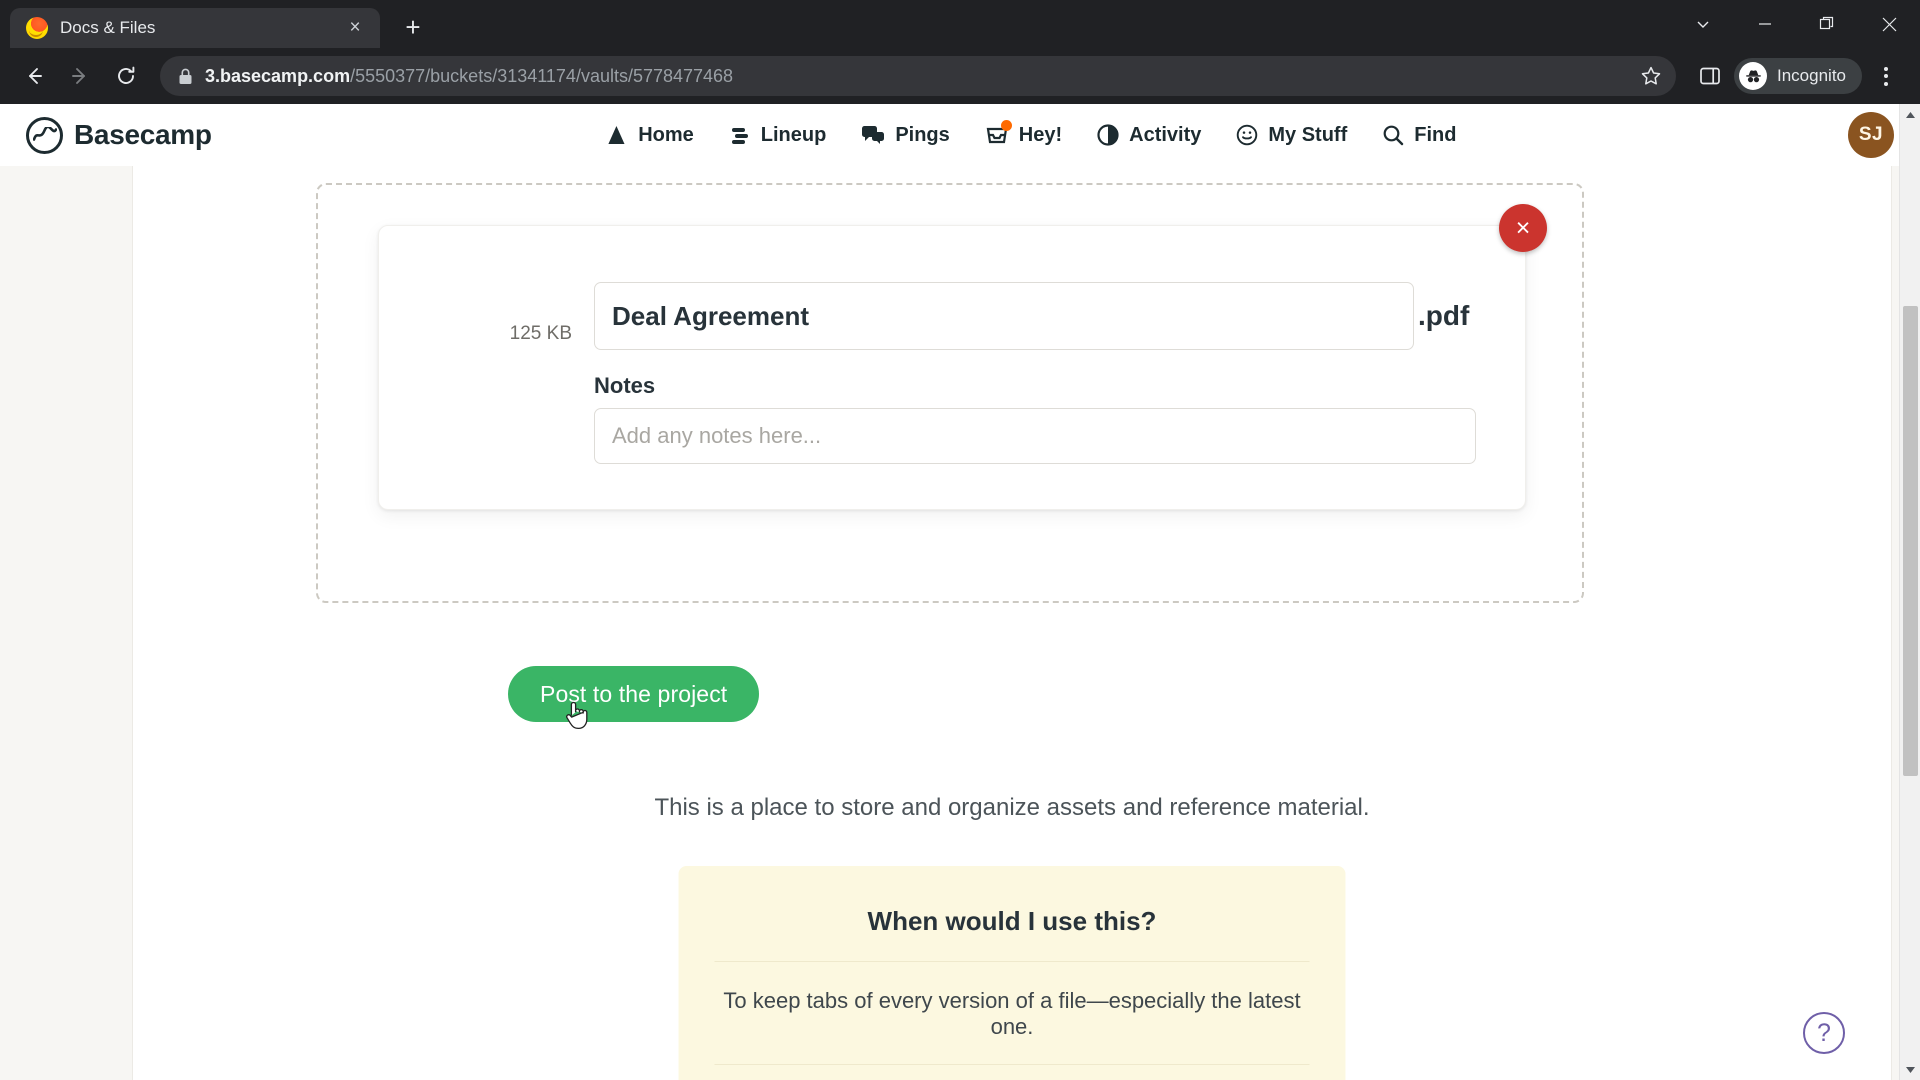 The height and width of the screenshot is (1080, 1920). What do you see at coordinates (413, 27) in the screenshot?
I see `new-tab-button: +` at bounding box center [413, 27].